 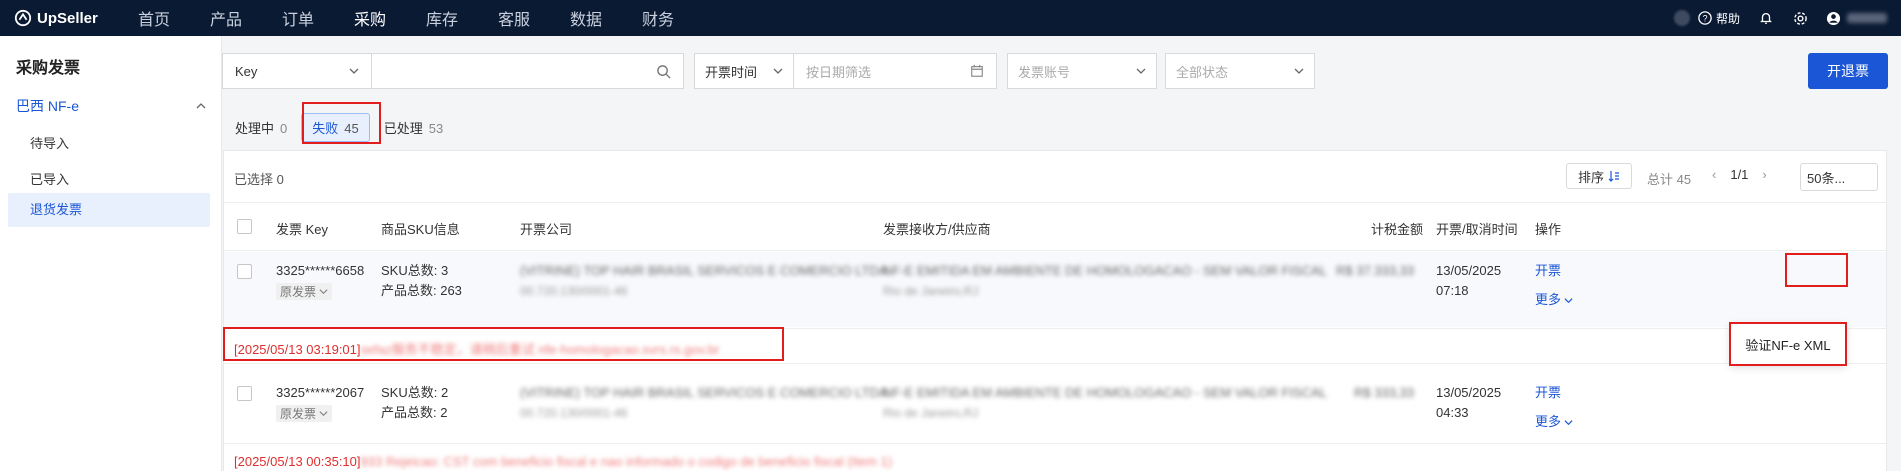 I want to click on verify-nfe-xml-option: 验证NF-e XML, so click(x=1787, y=344).